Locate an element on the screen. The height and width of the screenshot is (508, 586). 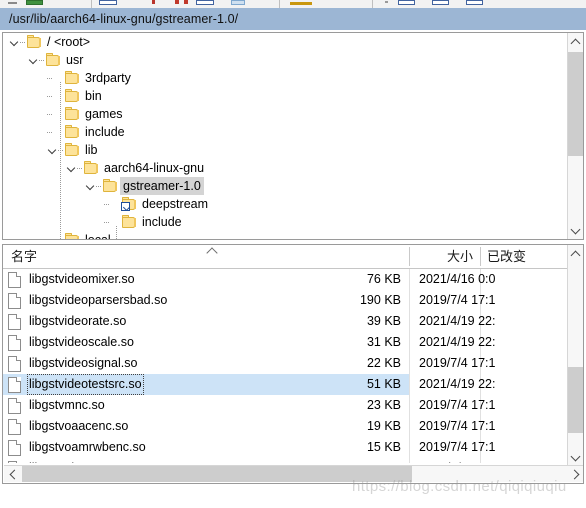
list-hscroll-thumb is located at coordinates (217, 474).